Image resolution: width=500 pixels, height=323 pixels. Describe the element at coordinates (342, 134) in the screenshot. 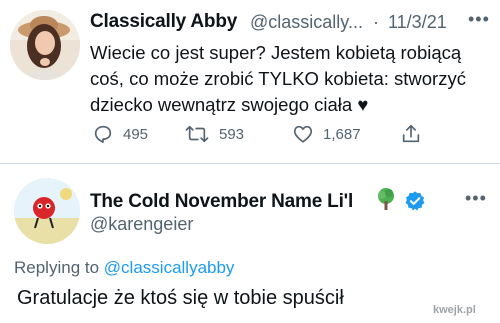

I see `like-count: 1,687` at that location.